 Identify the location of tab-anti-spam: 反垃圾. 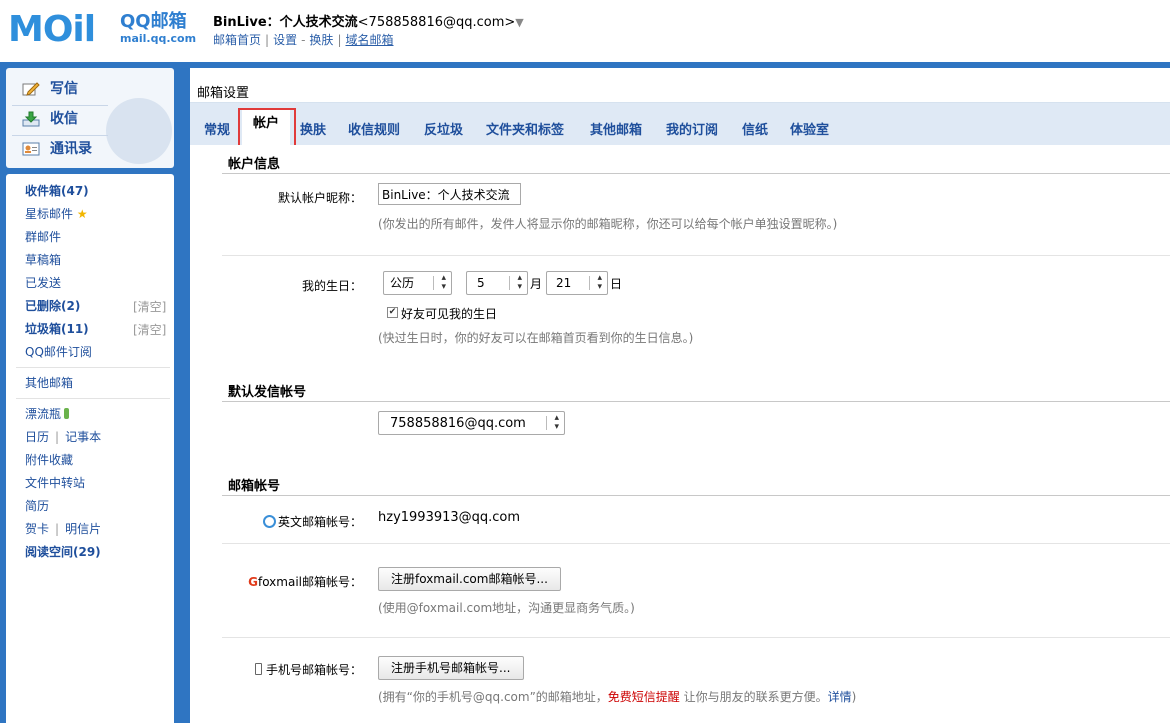
(443, 128).